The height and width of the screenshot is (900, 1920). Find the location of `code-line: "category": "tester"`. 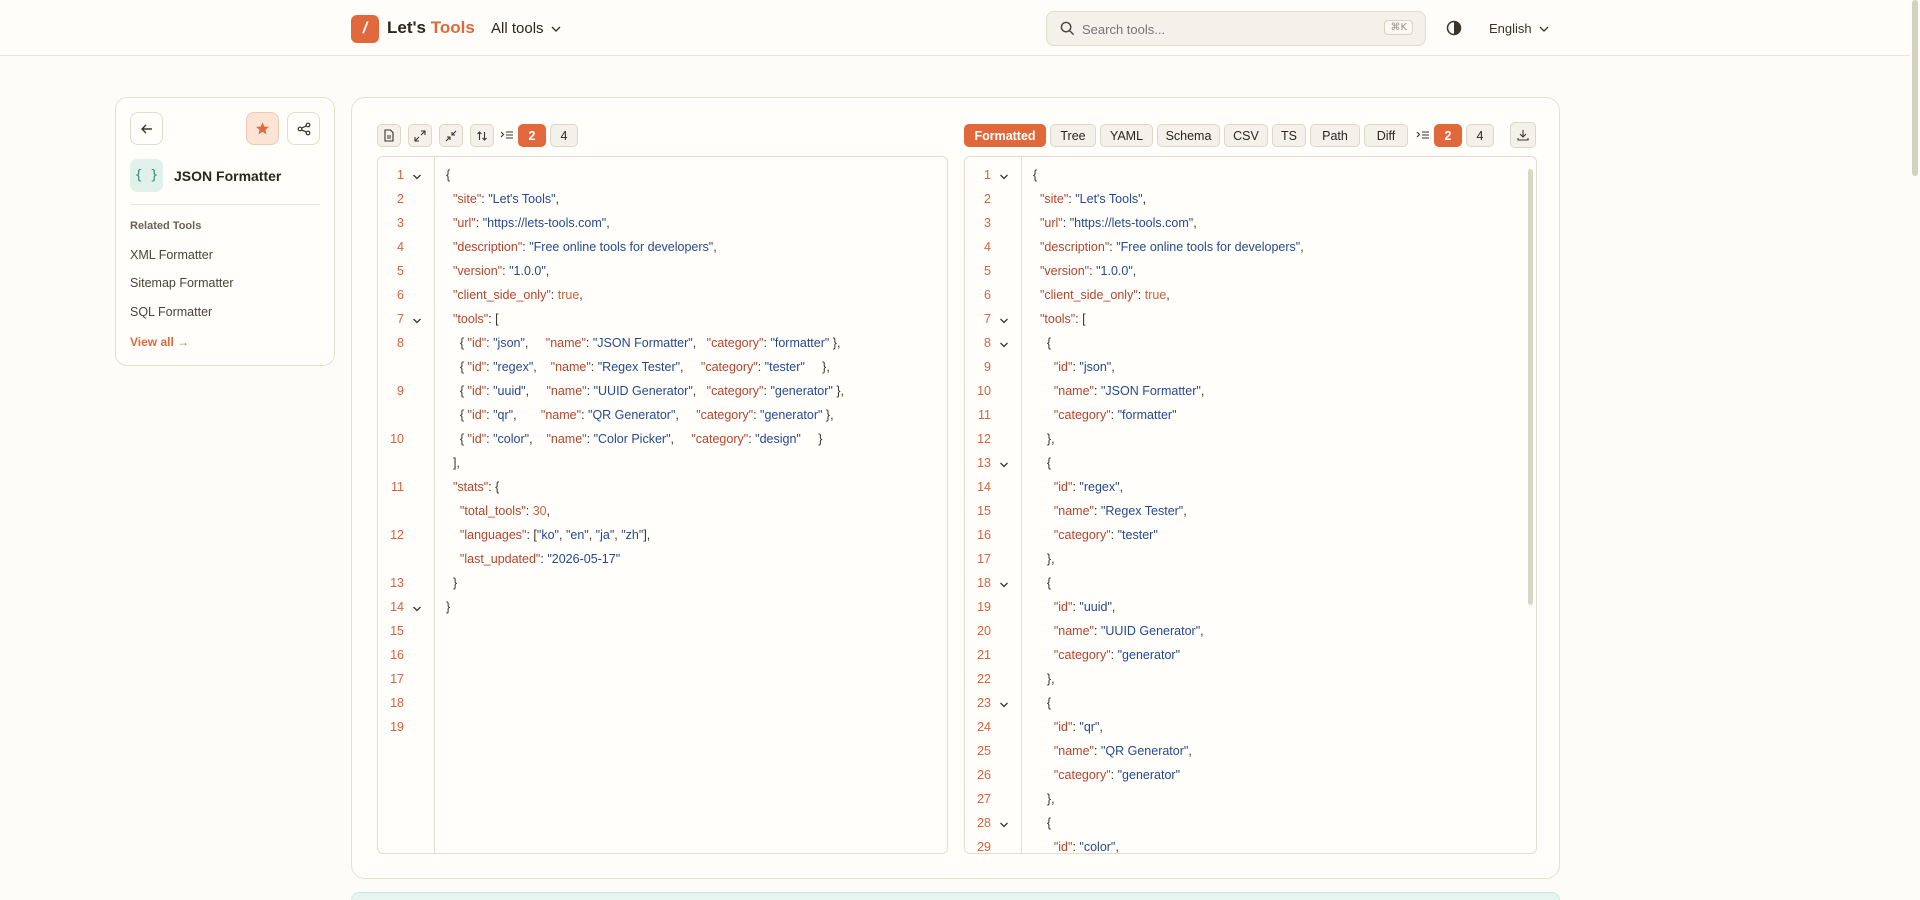

code-line: "category": "tester" is located at coordinates (1095, 535).